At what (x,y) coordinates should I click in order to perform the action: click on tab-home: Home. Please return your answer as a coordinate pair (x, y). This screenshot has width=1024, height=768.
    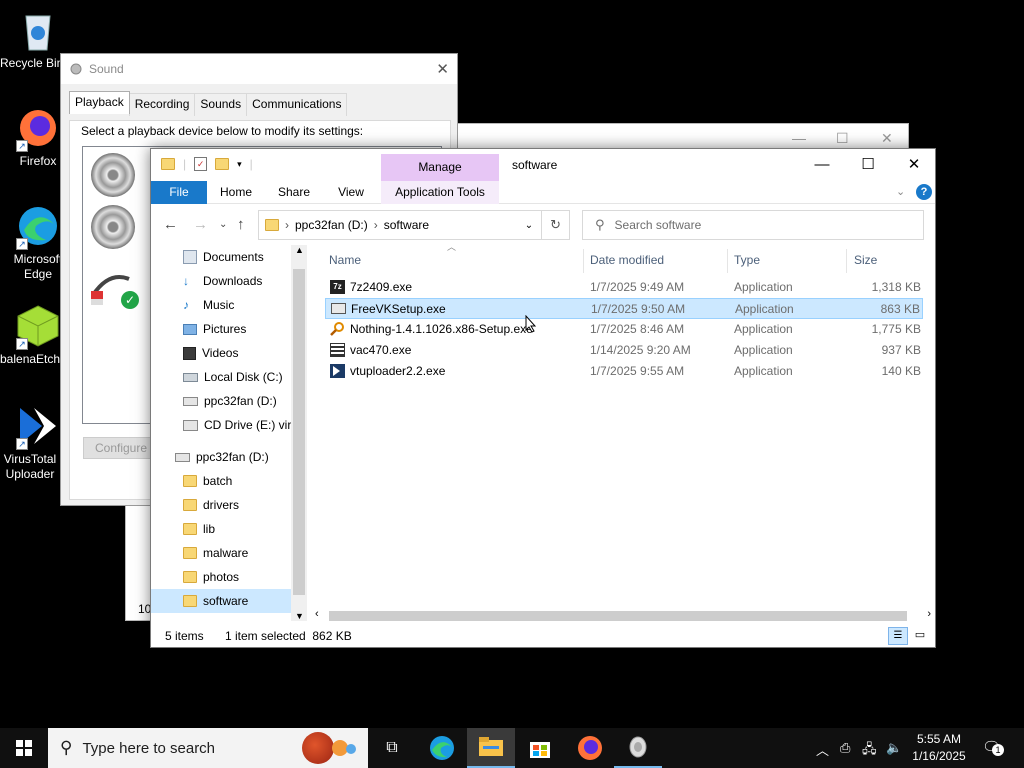
    Looking at the image, I should click on (236, 192).